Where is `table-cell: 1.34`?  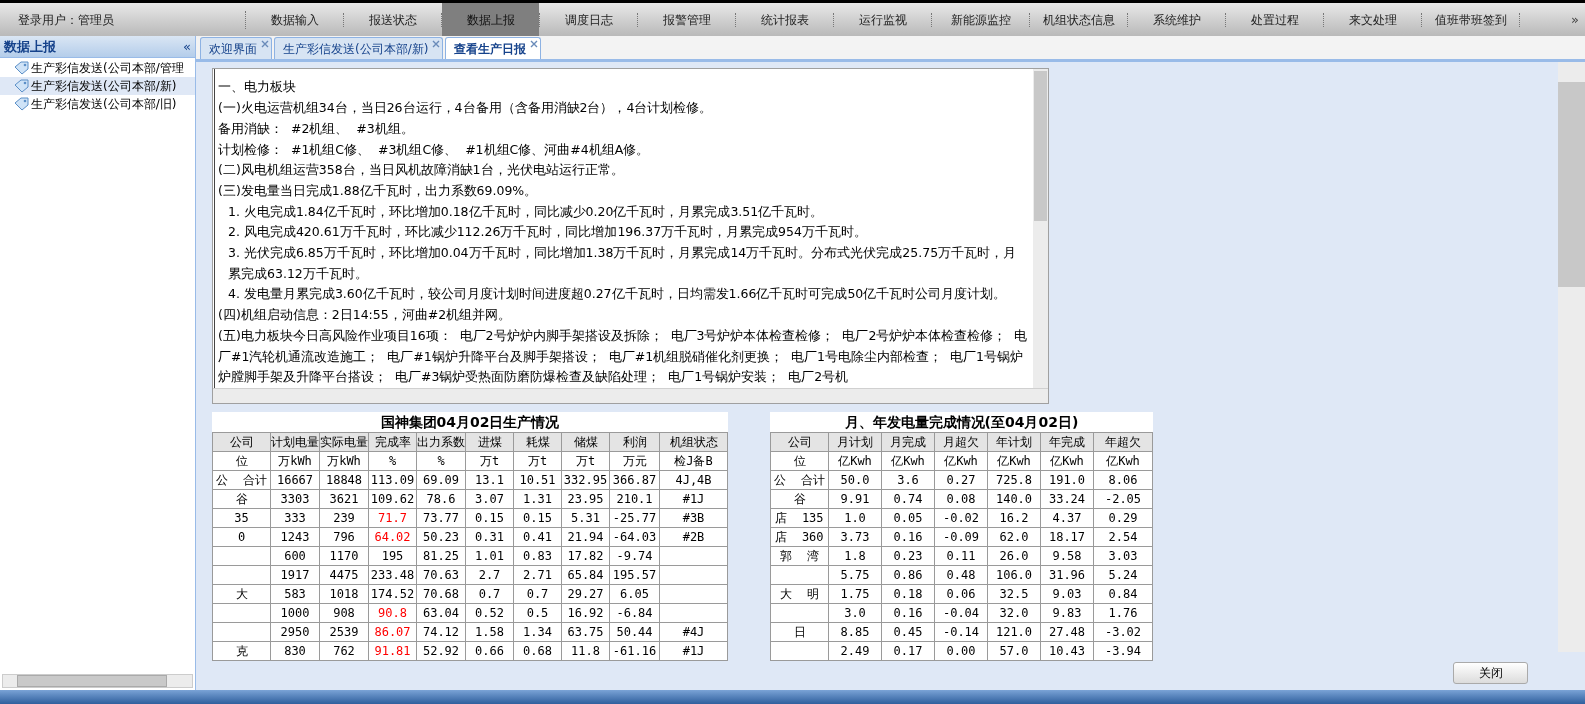
table-cell: 1.34 is located at coordinates (537, 632).